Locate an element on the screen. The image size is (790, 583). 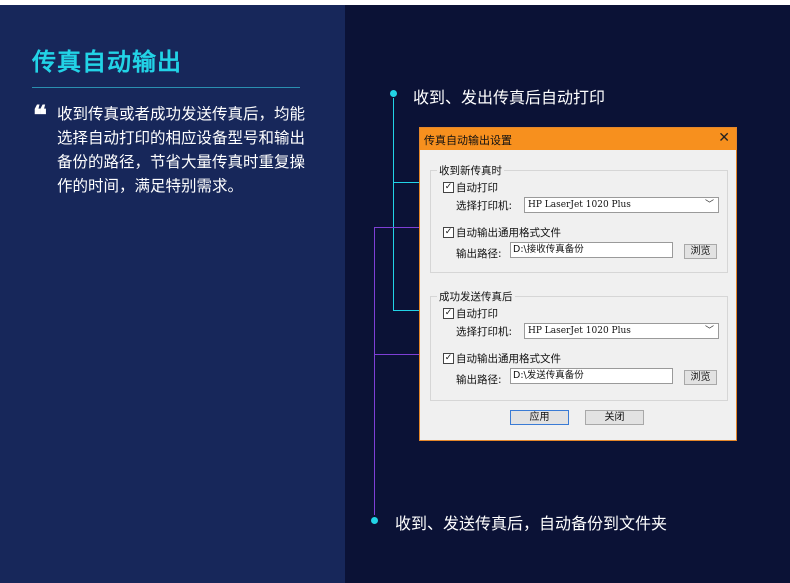
receive-auto-export-checkbox: ✓ 自动输出通用格式文件 is located at coordinates (502, 232).